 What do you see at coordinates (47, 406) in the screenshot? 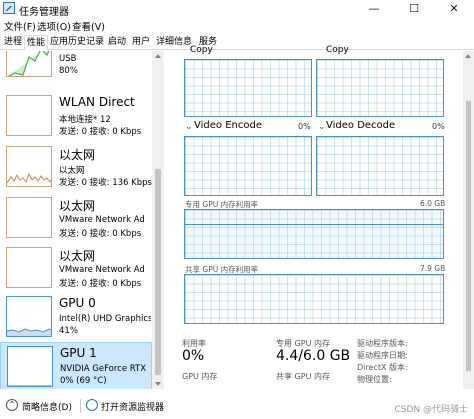
I see `summary-button: 简略信息(D)` at bounding box center [47, 406].